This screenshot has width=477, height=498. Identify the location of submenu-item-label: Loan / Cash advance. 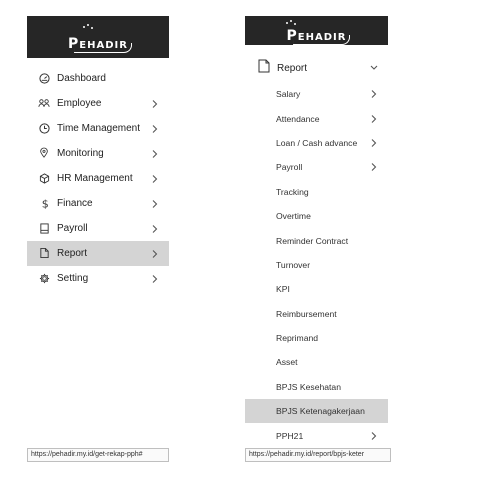
(317, 142).